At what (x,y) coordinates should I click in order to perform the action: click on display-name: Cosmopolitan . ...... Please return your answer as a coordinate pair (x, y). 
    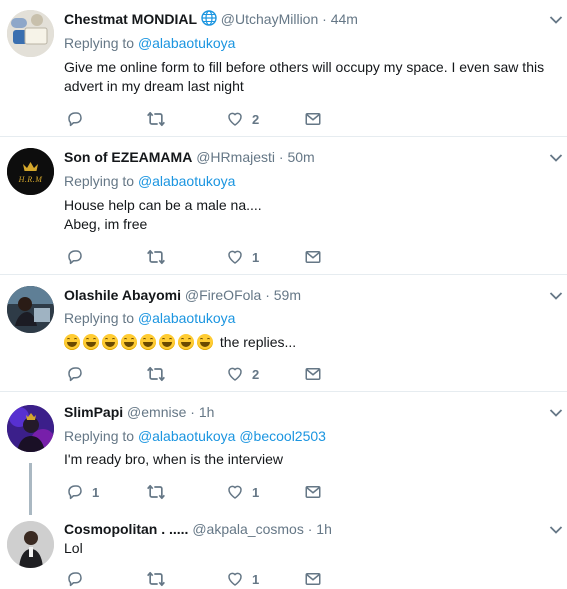
    Looking at the image, I should click on (126, 529).